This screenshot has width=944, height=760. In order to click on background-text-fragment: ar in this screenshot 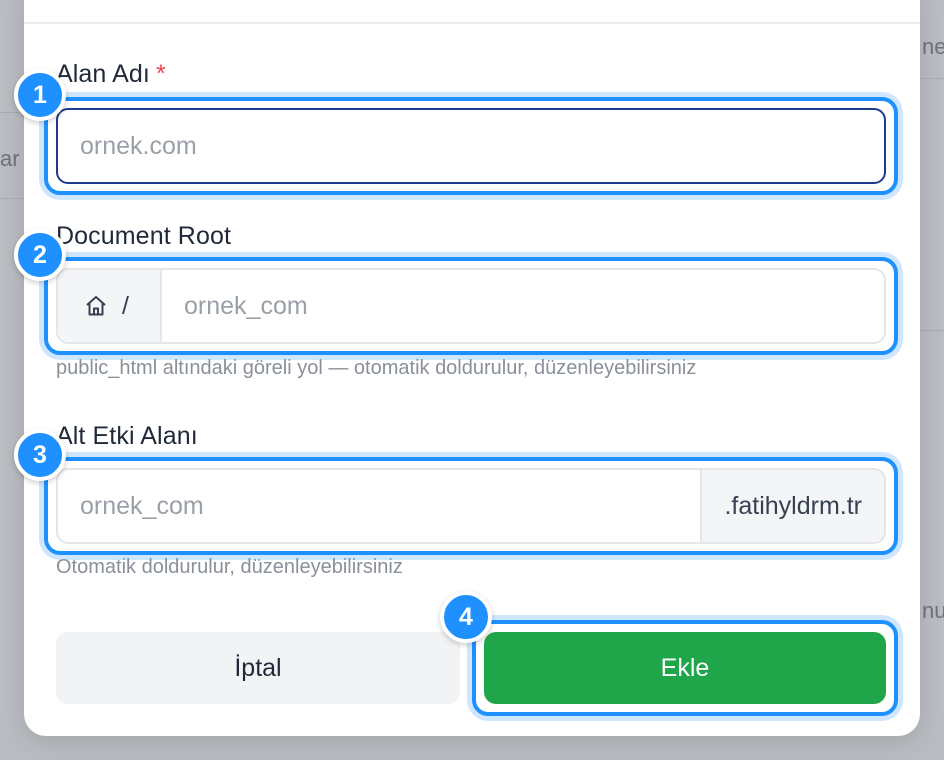, I will do `click(10, 158)`.